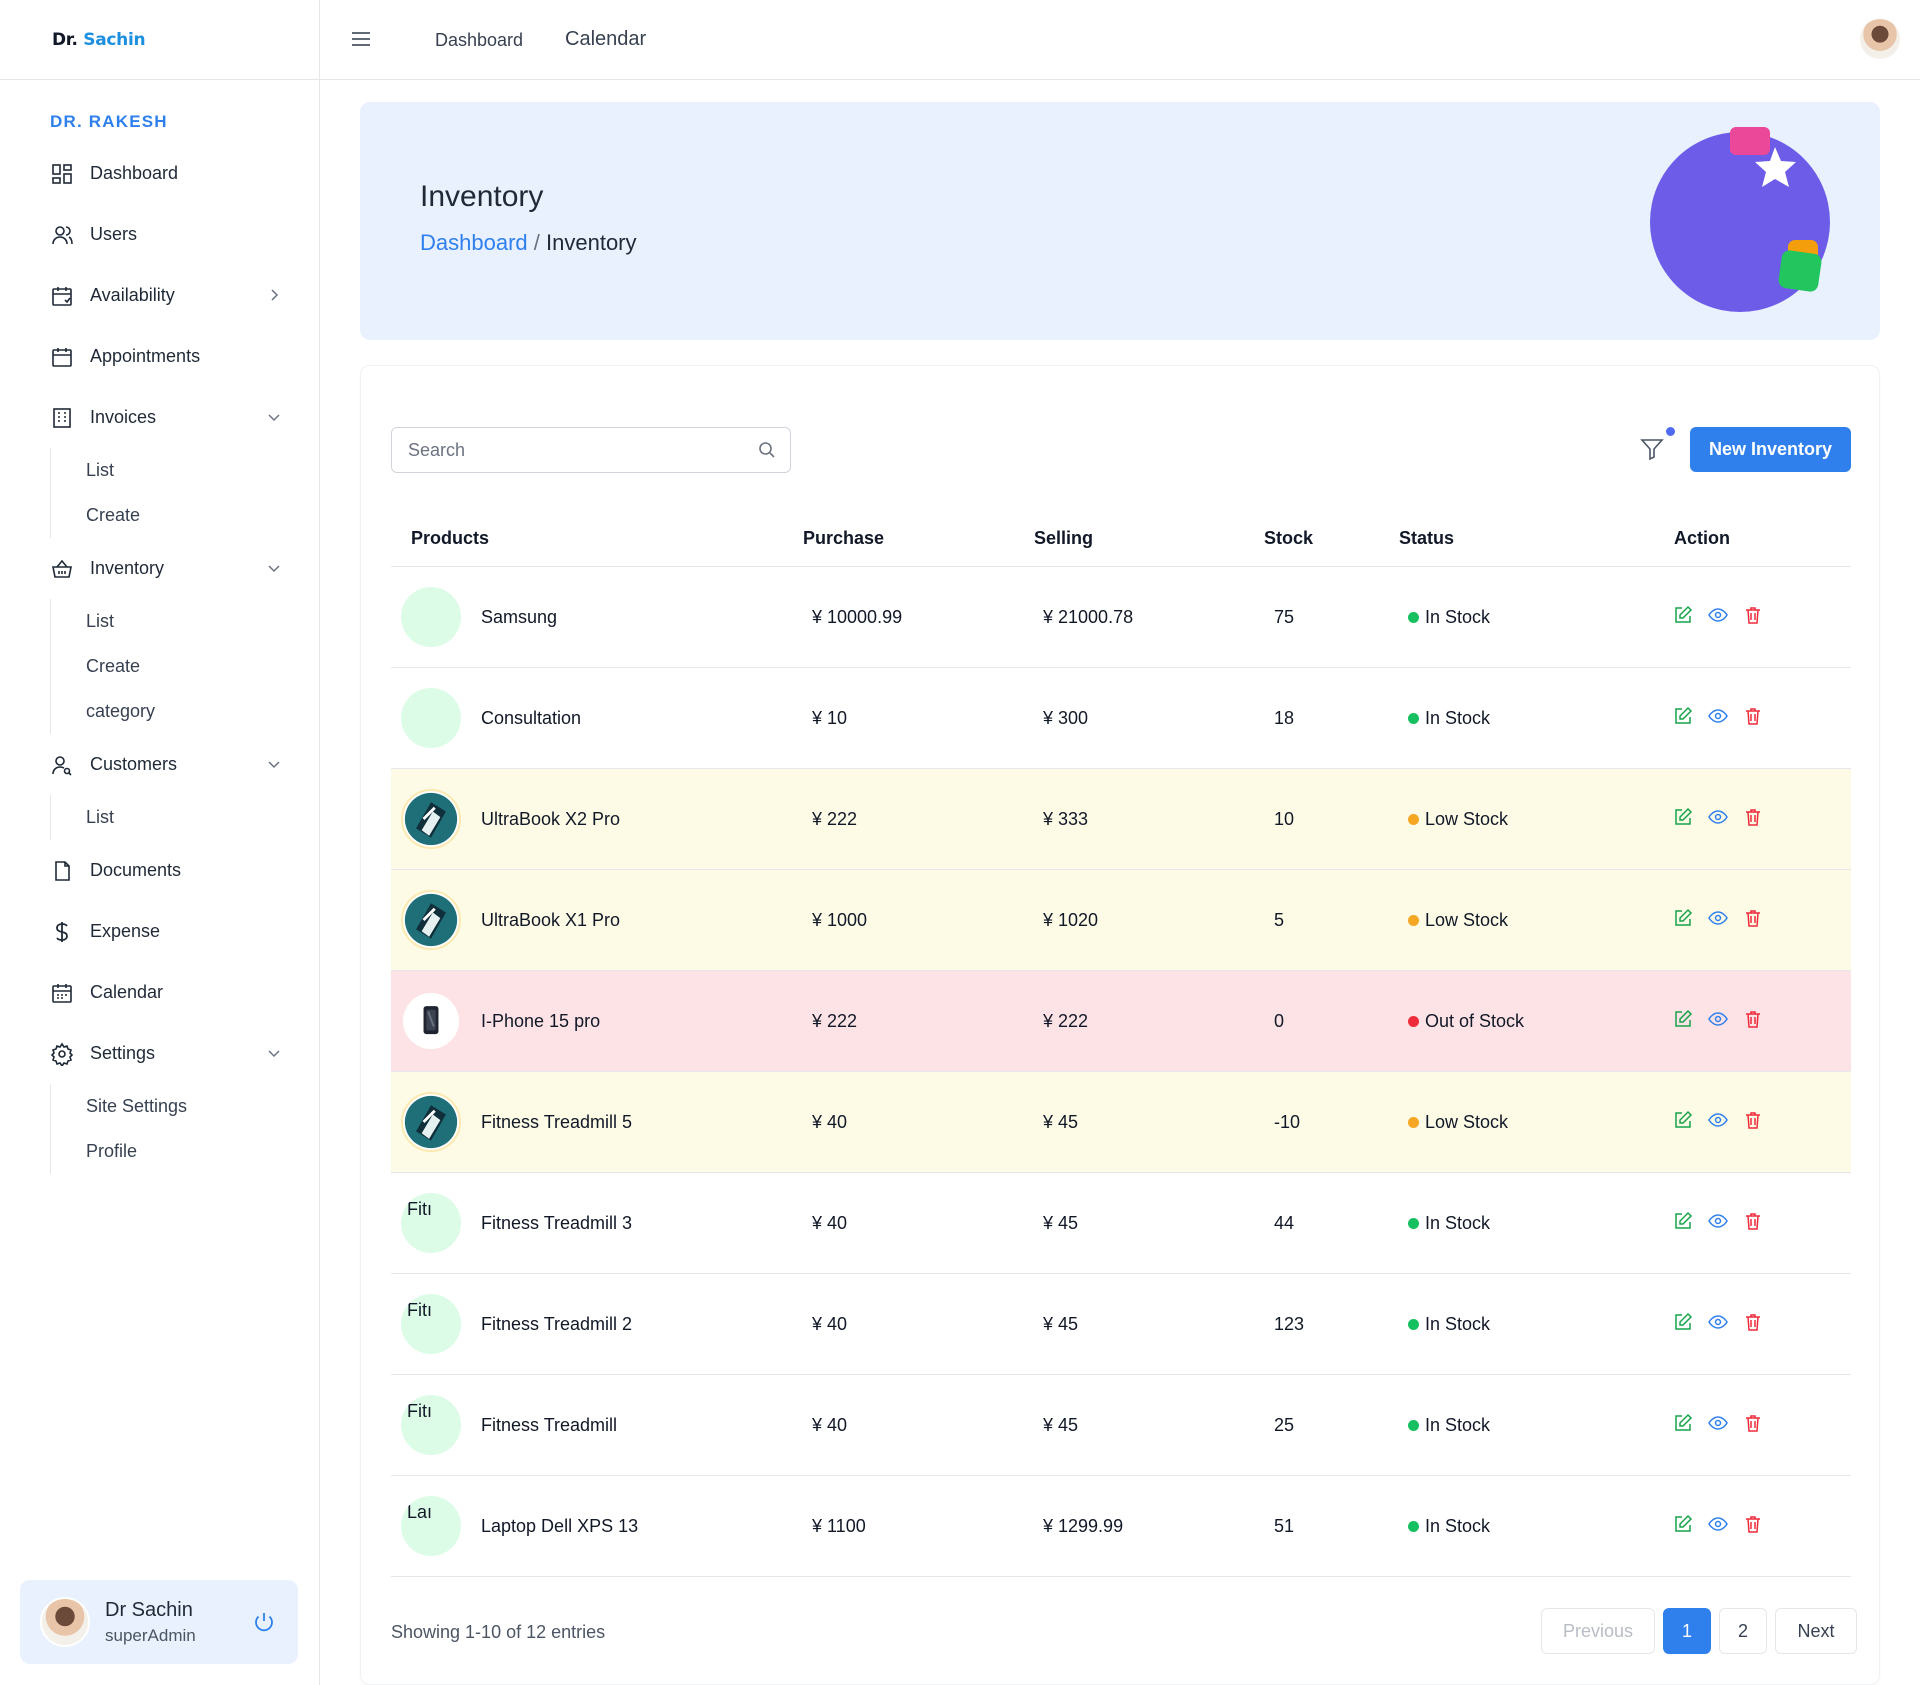 This screenshot has height=1685, width=1920. I want to click on product-name: Laptop Dell XPS 13, so click(559, 1526).